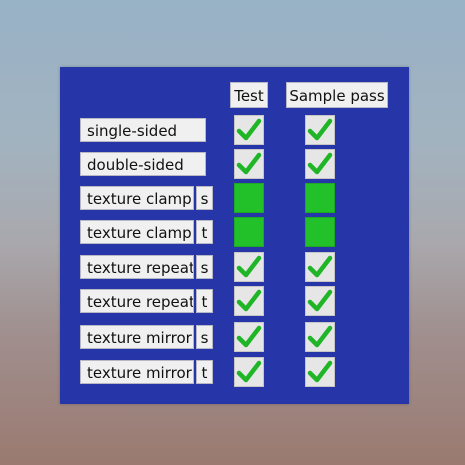 This screenshot has height=465, width=465. Describe the element at coordinates (232, 301) in the screenshot. I see `table-row: texture repeat t` at that location.